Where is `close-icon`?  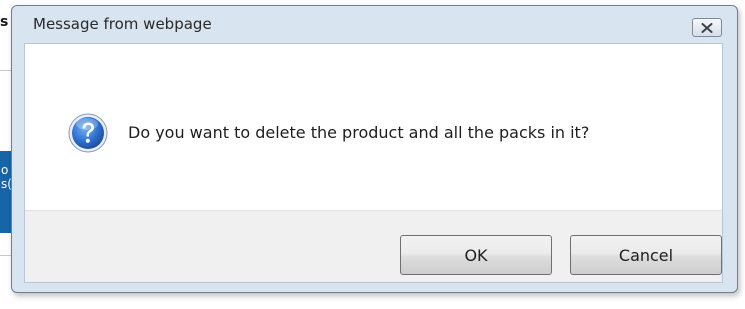 close-icon is located at coordinates (707, 27).